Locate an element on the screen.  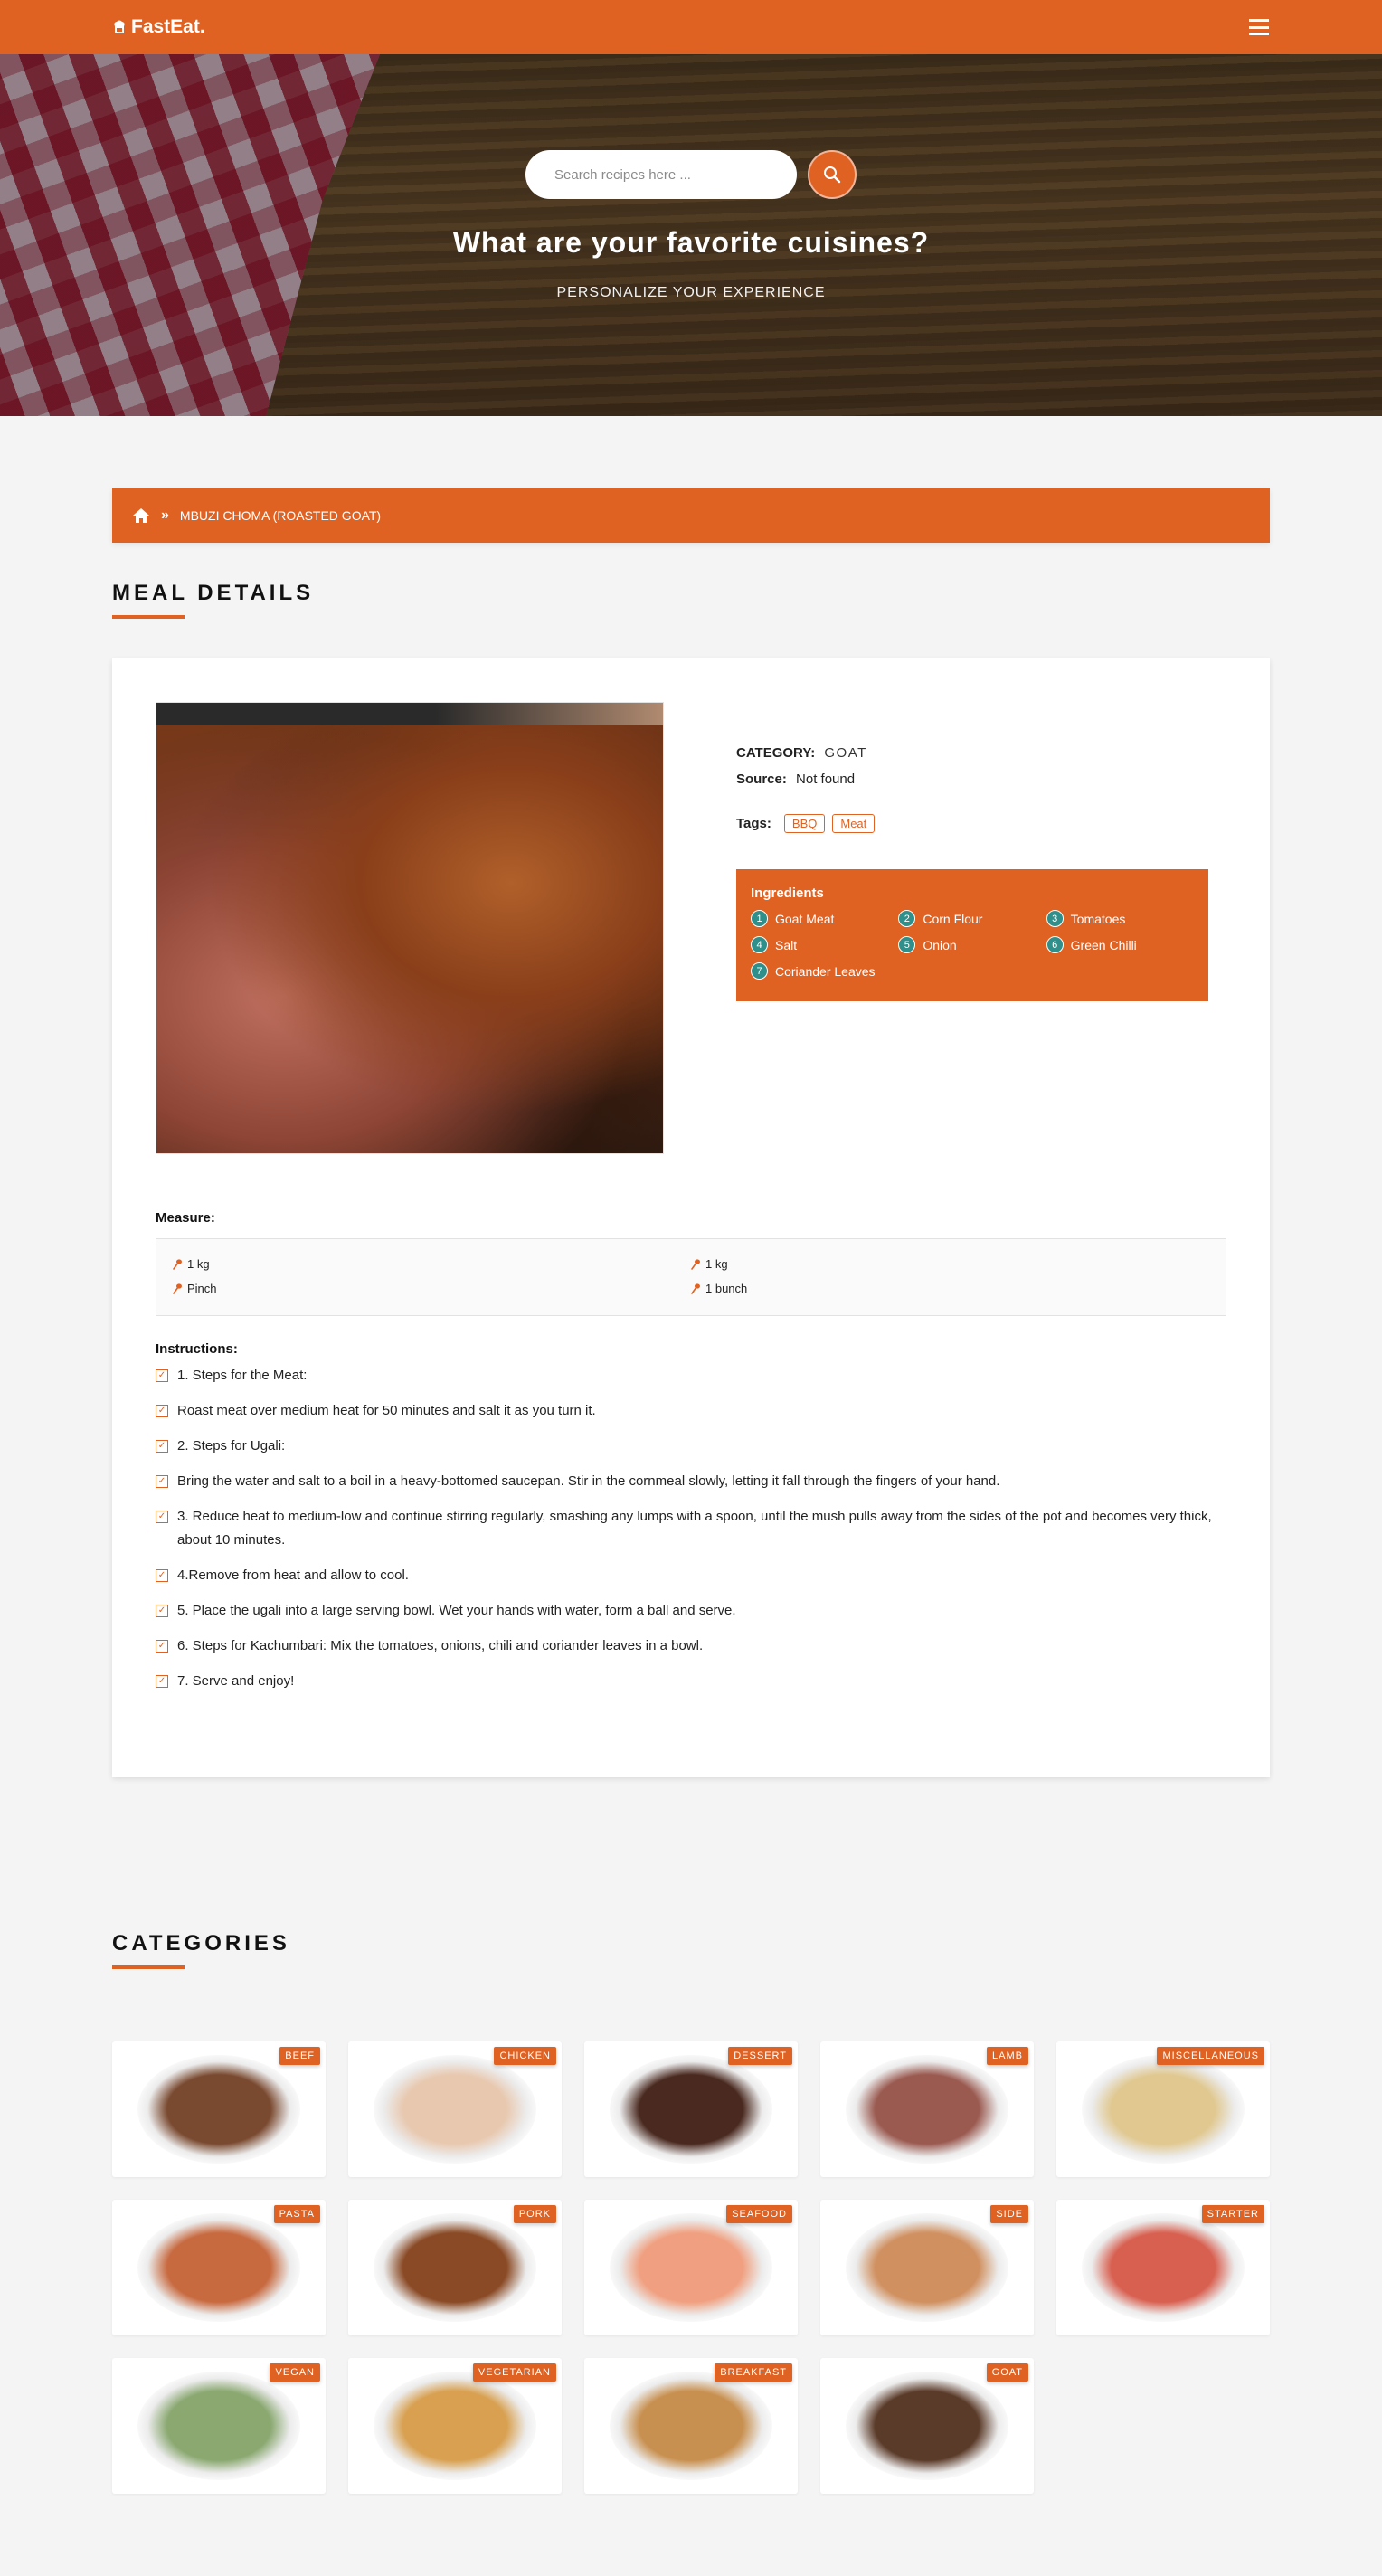
ingredient-item: 2 Corn Flour is located at coordinates (972, 919).